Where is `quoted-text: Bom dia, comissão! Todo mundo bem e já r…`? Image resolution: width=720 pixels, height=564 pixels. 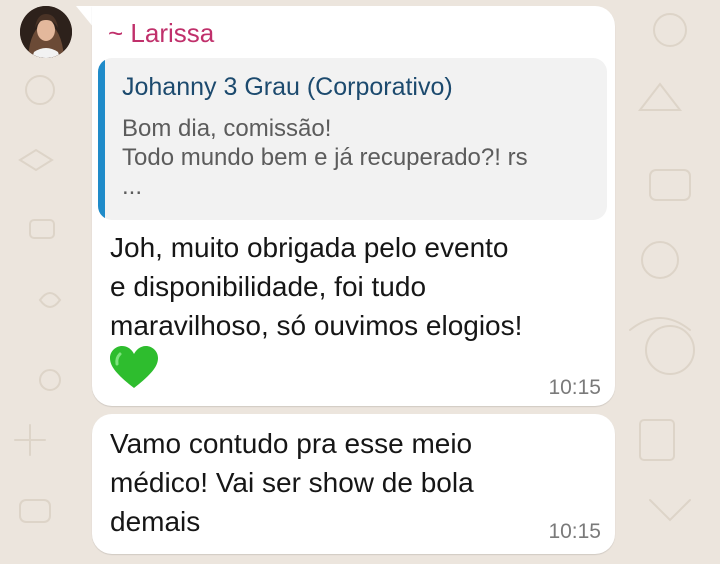
quoted-text: Bom dia, comissão! Todo mundo bem e já r… is located at coordinates (360, 157).